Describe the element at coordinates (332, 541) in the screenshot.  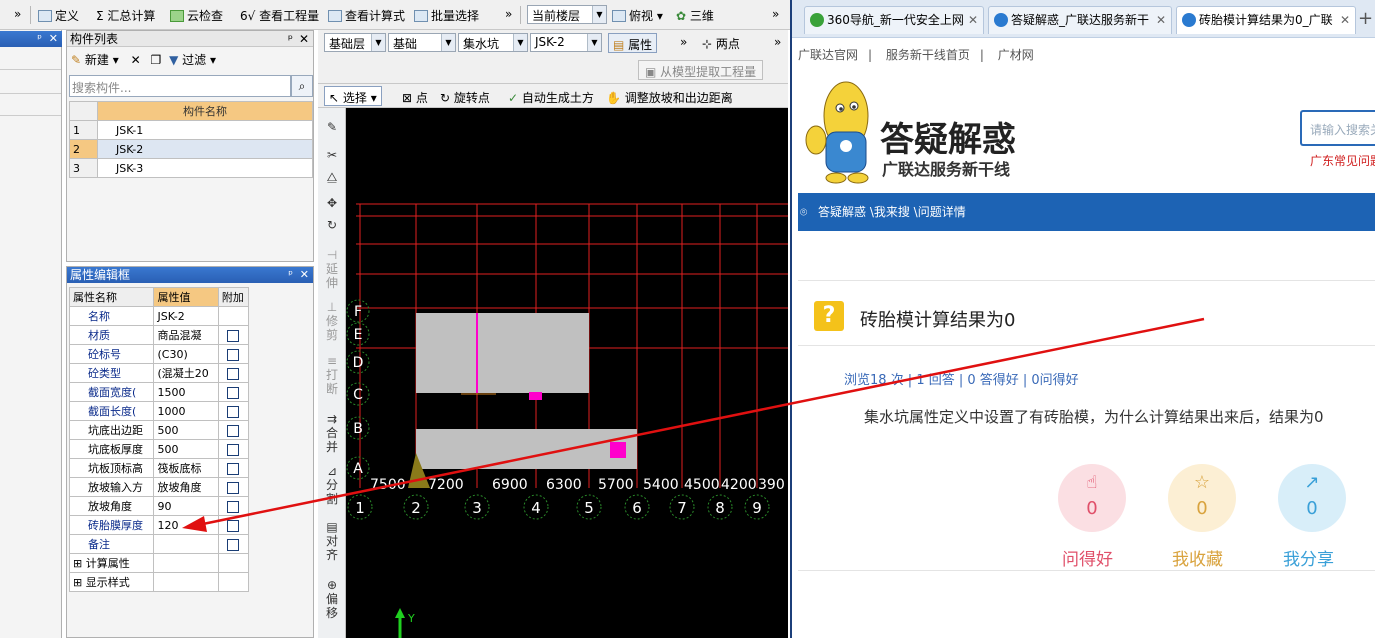
I see `align-tool: ▤ 对齐` at that location.